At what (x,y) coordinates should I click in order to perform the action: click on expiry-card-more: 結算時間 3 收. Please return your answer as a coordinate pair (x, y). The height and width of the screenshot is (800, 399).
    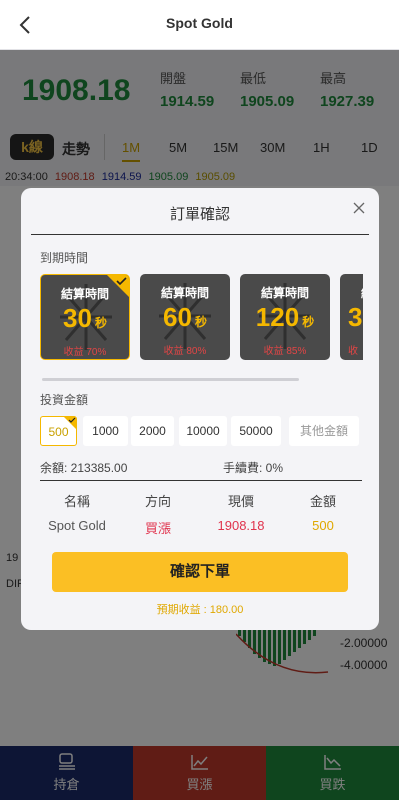
    Looking at the image, I should click on (351, 317).